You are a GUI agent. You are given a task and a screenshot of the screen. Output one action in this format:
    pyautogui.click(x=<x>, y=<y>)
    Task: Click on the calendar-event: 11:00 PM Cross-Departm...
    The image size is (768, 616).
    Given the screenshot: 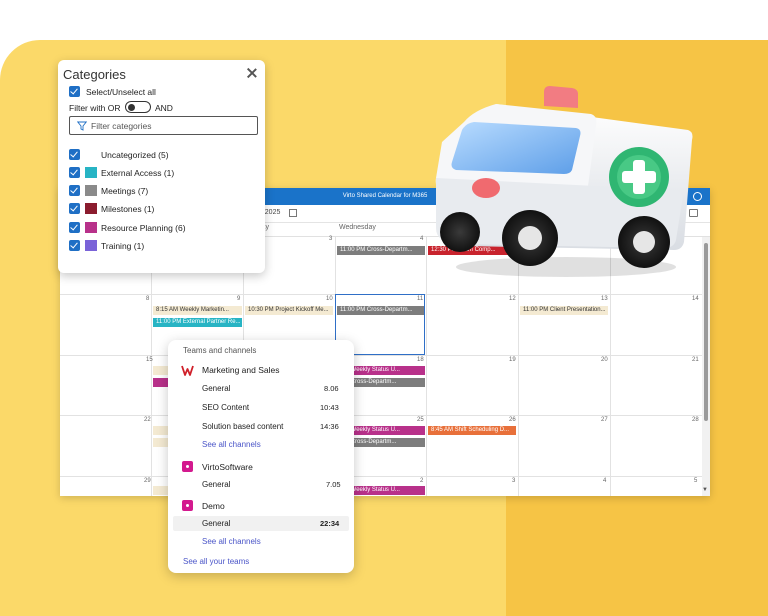 What is the action you would take?
    pyautogui.click(x=381, y=250)
    